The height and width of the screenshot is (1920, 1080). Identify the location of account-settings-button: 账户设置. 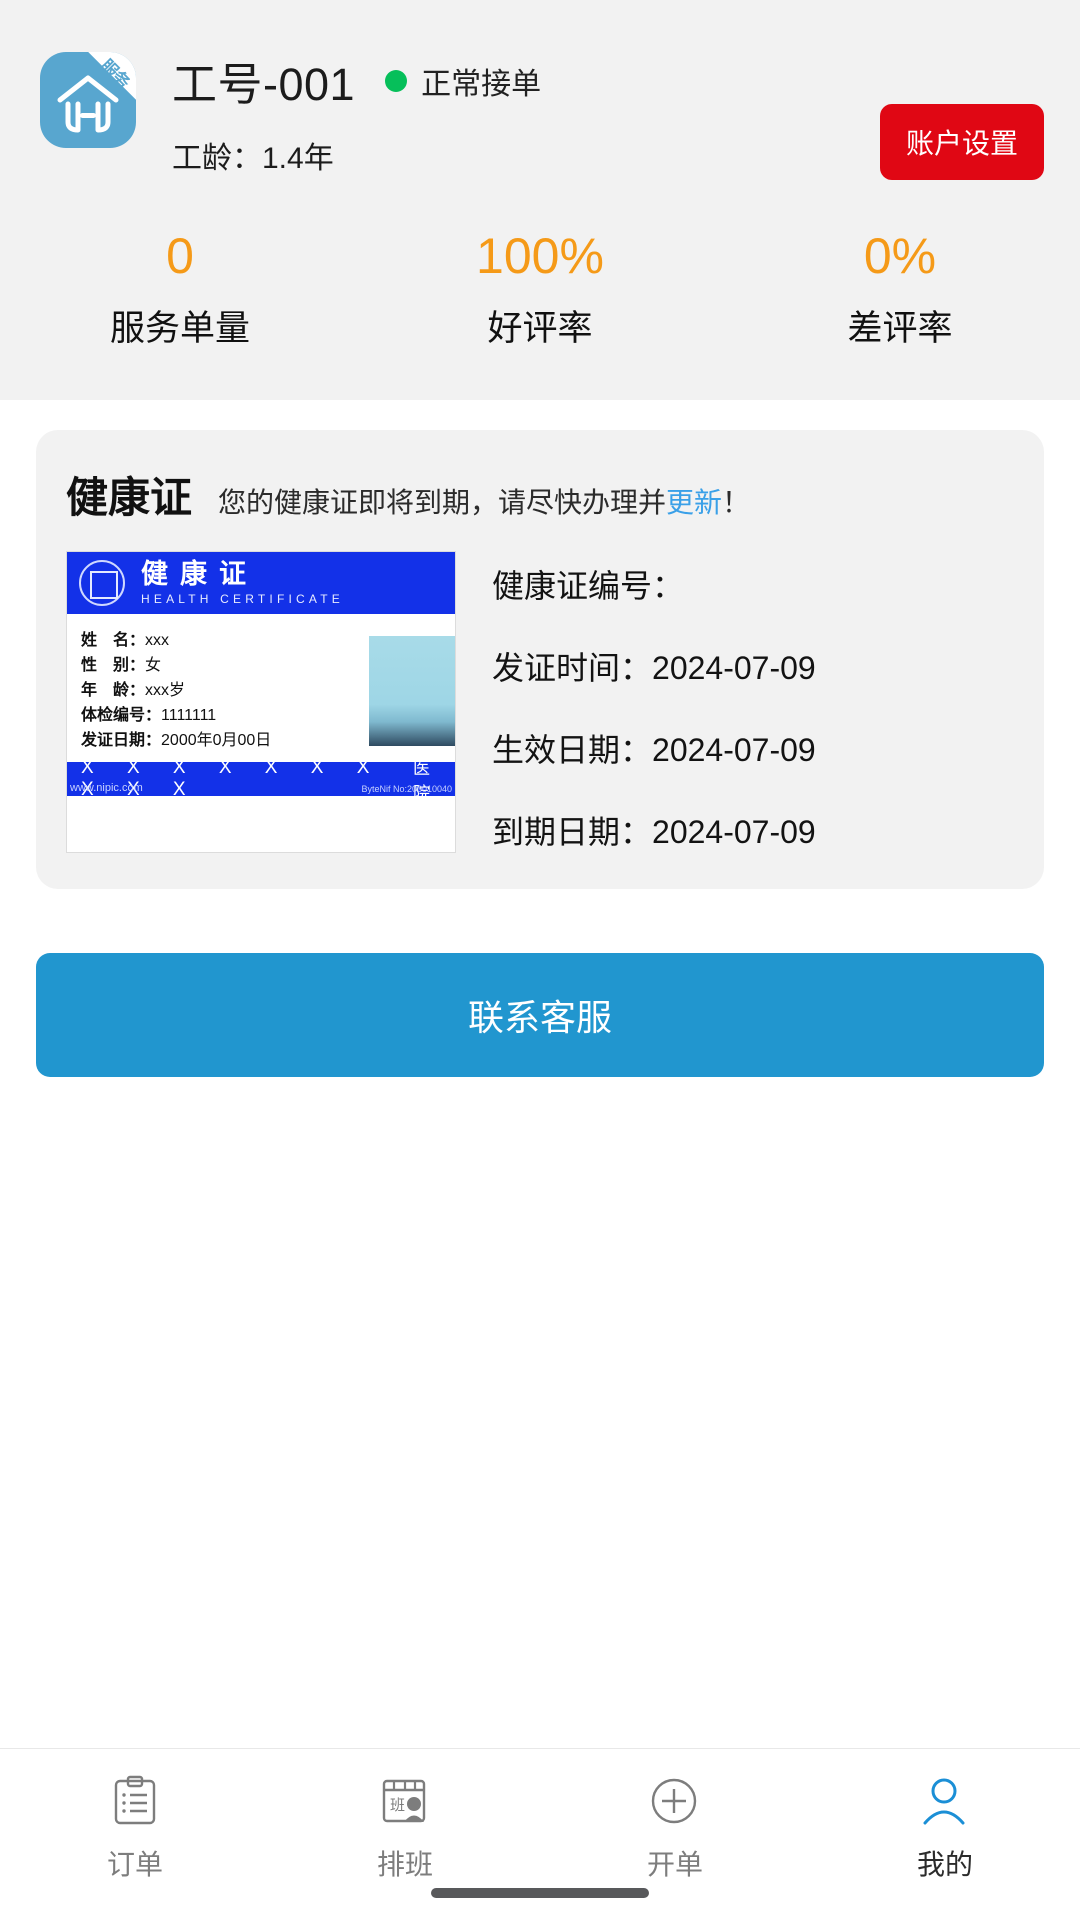
(961, 142).